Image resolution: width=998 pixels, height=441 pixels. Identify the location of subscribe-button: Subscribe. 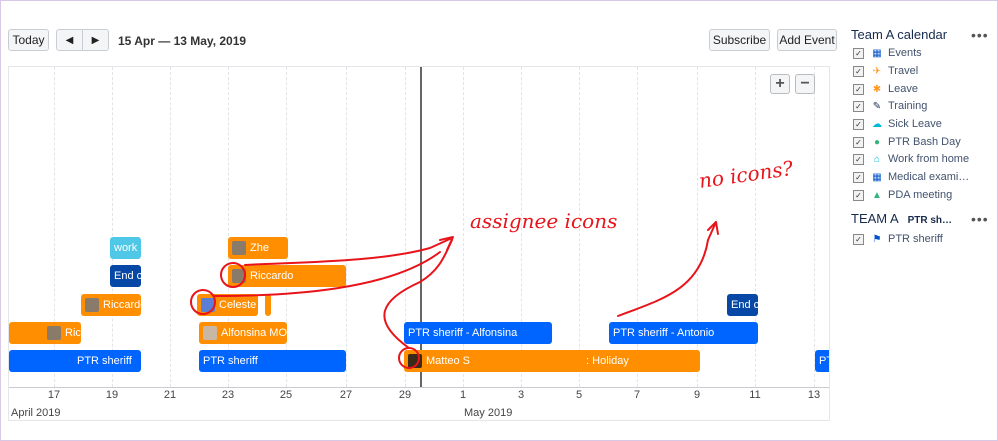
(739, 40).